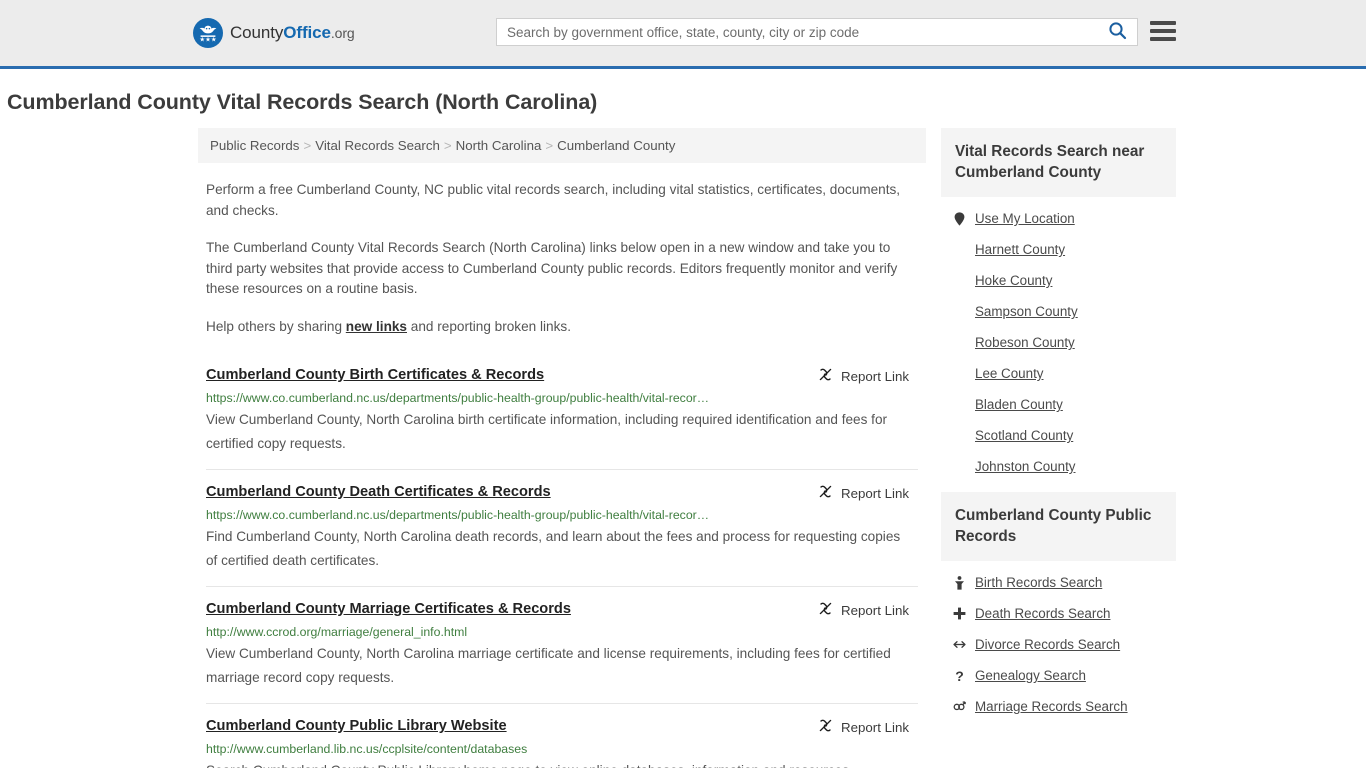  I want to click on search-input, so click(800, 32).